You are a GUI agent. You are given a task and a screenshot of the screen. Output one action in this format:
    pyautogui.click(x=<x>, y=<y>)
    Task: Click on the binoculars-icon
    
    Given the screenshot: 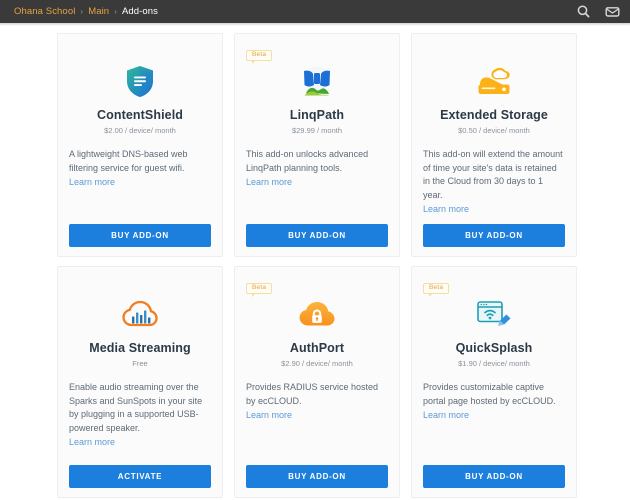 What is the action you would take?
    pyautogui.click(x=317, y=81)
    